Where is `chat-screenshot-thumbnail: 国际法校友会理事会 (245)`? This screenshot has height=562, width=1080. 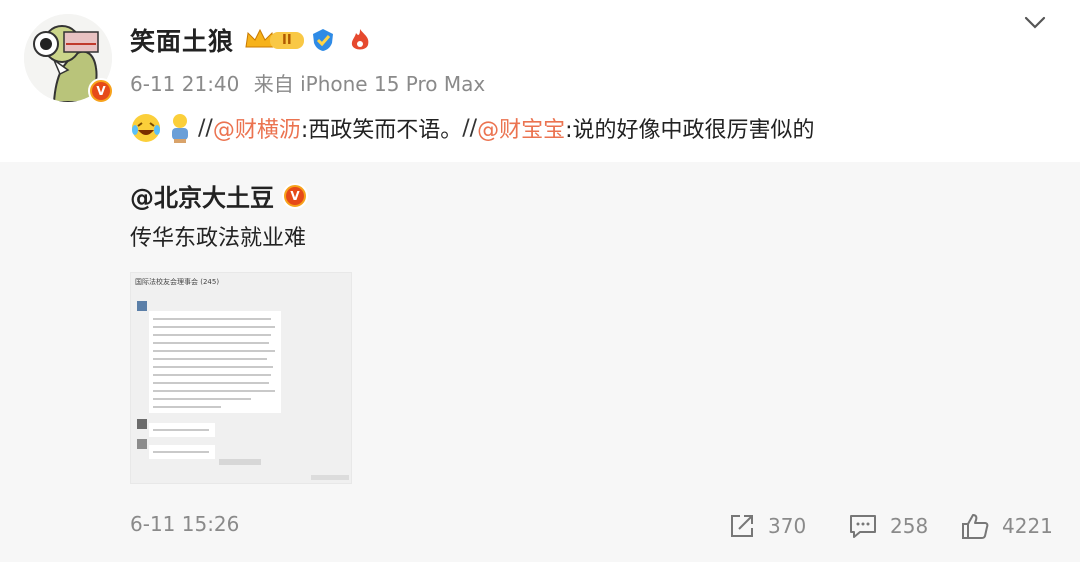 chat-screenshot-thumbnail: 国际法校友会理事会 (245) is located at coordinates (241, 378).